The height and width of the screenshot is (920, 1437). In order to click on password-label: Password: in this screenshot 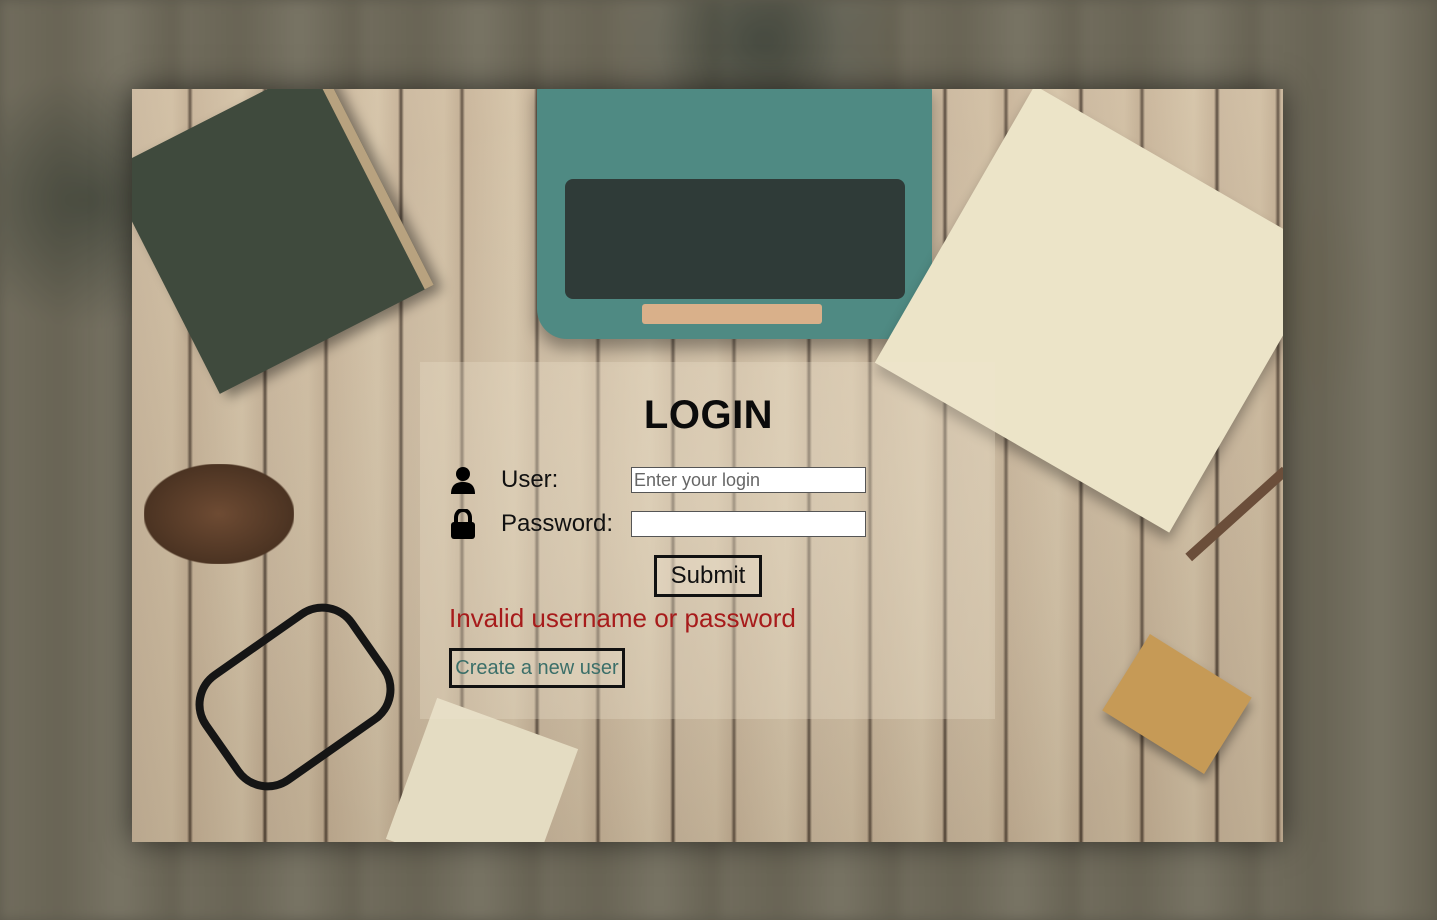, I will do `click(557, 523)`.